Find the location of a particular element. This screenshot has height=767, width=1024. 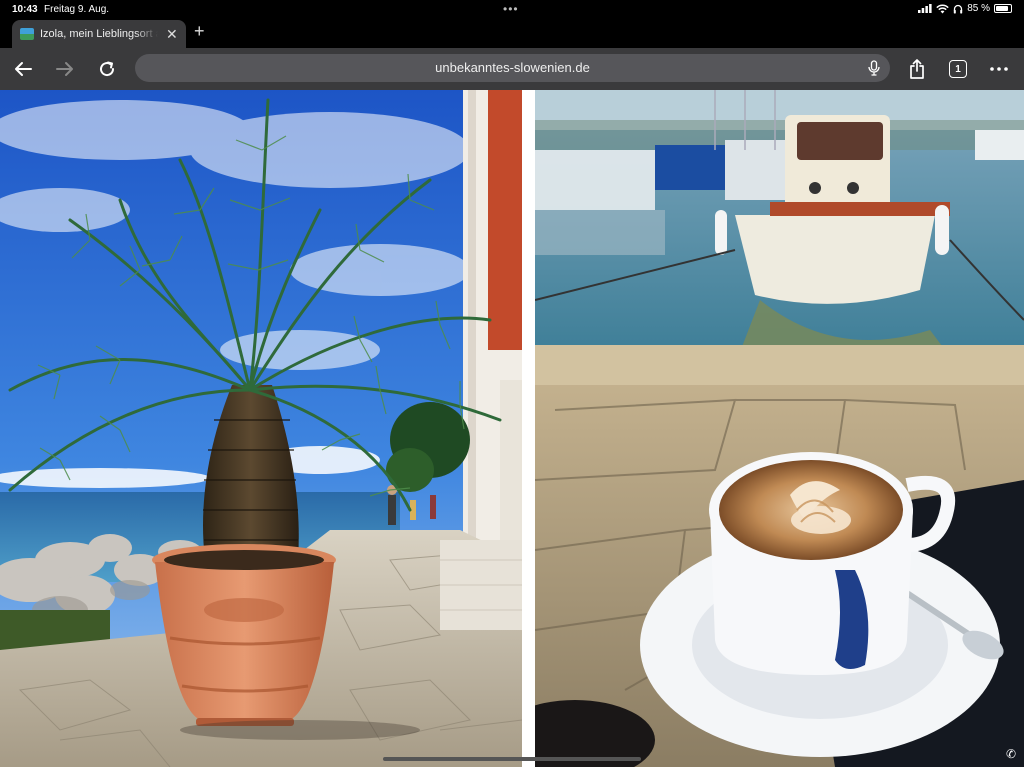

browser-toolbar: unbekanntes-slowenien.de 1 is located at coordinates (512, 69).